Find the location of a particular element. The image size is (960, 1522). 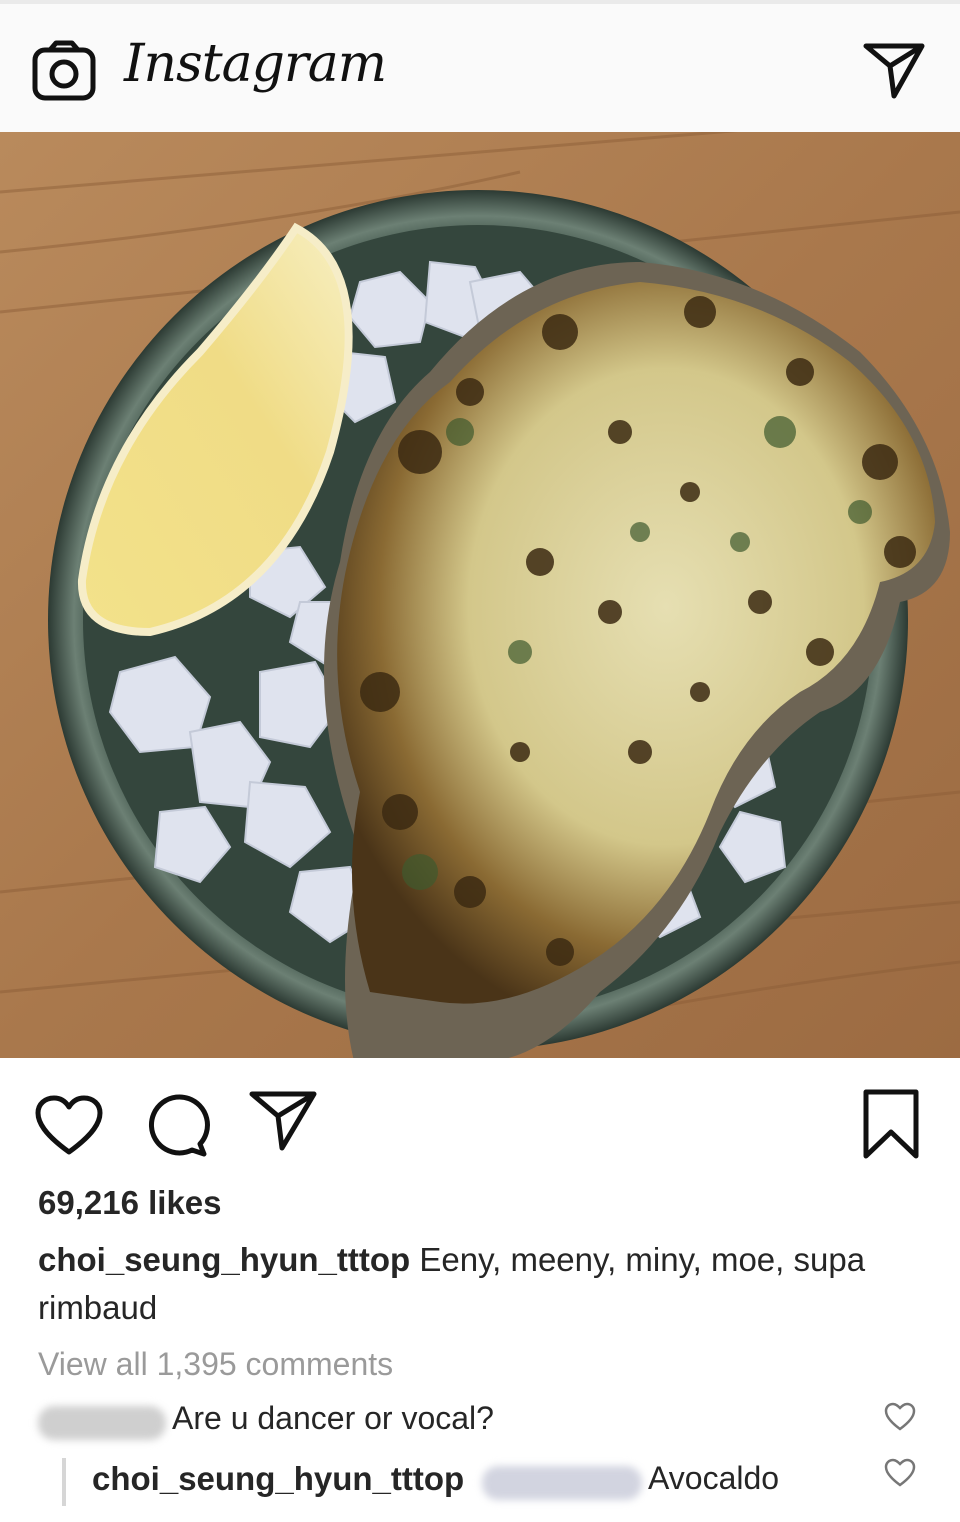

view-all-comments-link: View all 1,395 comments is located at coordinates (215, 1364).